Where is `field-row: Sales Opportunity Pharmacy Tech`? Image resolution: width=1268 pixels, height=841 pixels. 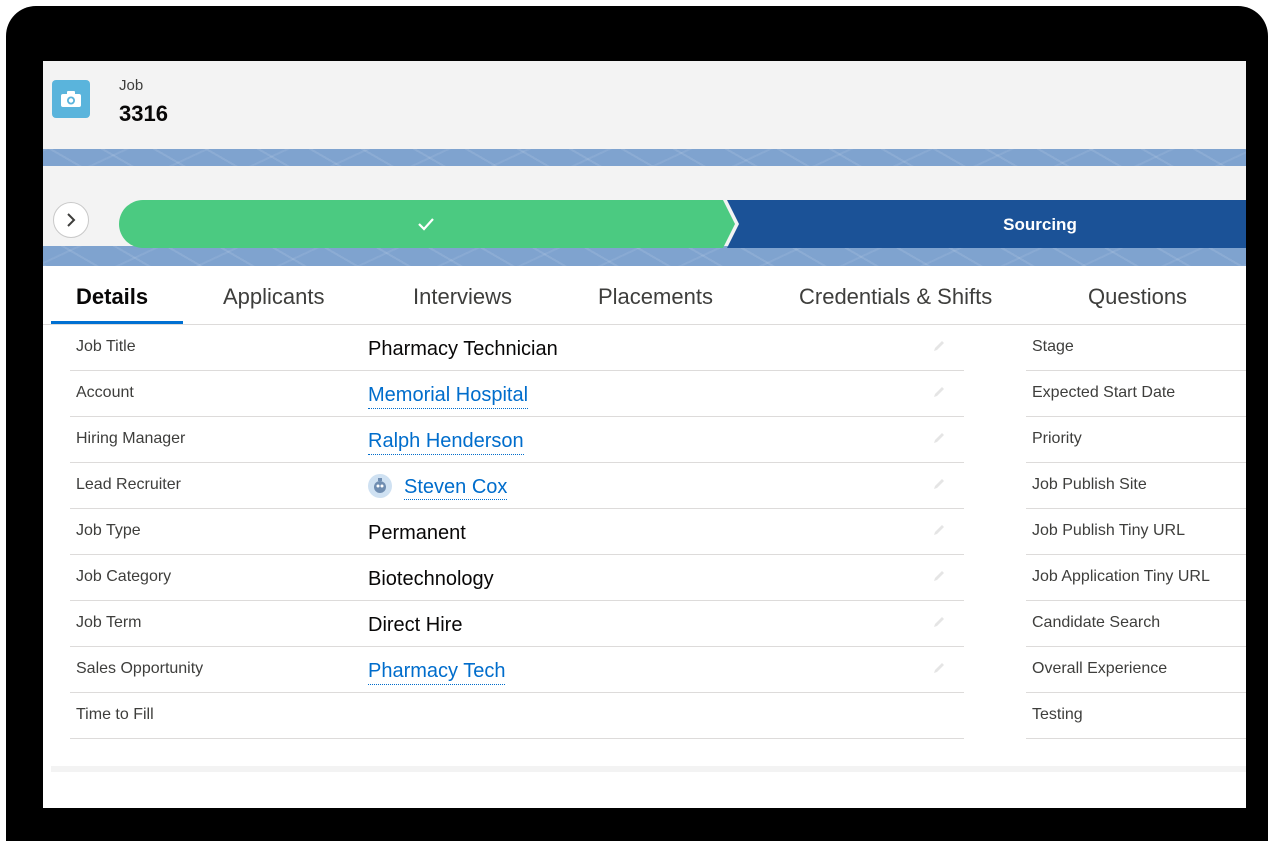 field-row: Sales Opportunity Pharmacy Tech is located at coordinates (517, 669).